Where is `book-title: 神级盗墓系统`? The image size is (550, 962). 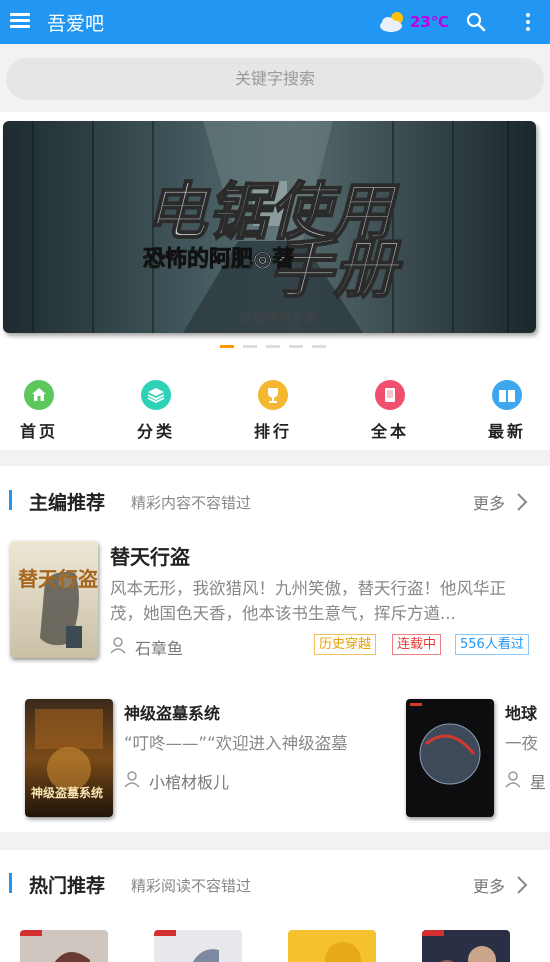
book-title: 神级盗墓系统 is located at coordinates (172, 712).